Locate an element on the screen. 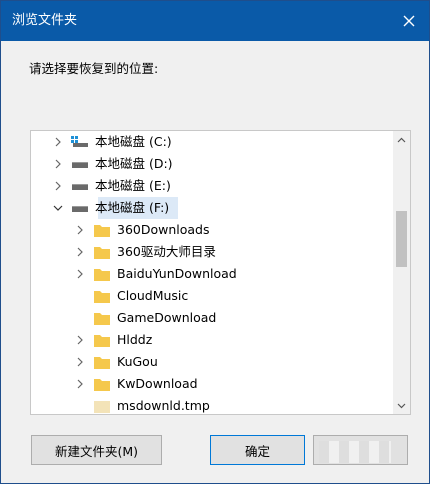 Image resolution: width=430 pixels, height=484 pixels. tree-item-drive-d: 本地磁盘 (D:) is located at coordinates (211, 164).